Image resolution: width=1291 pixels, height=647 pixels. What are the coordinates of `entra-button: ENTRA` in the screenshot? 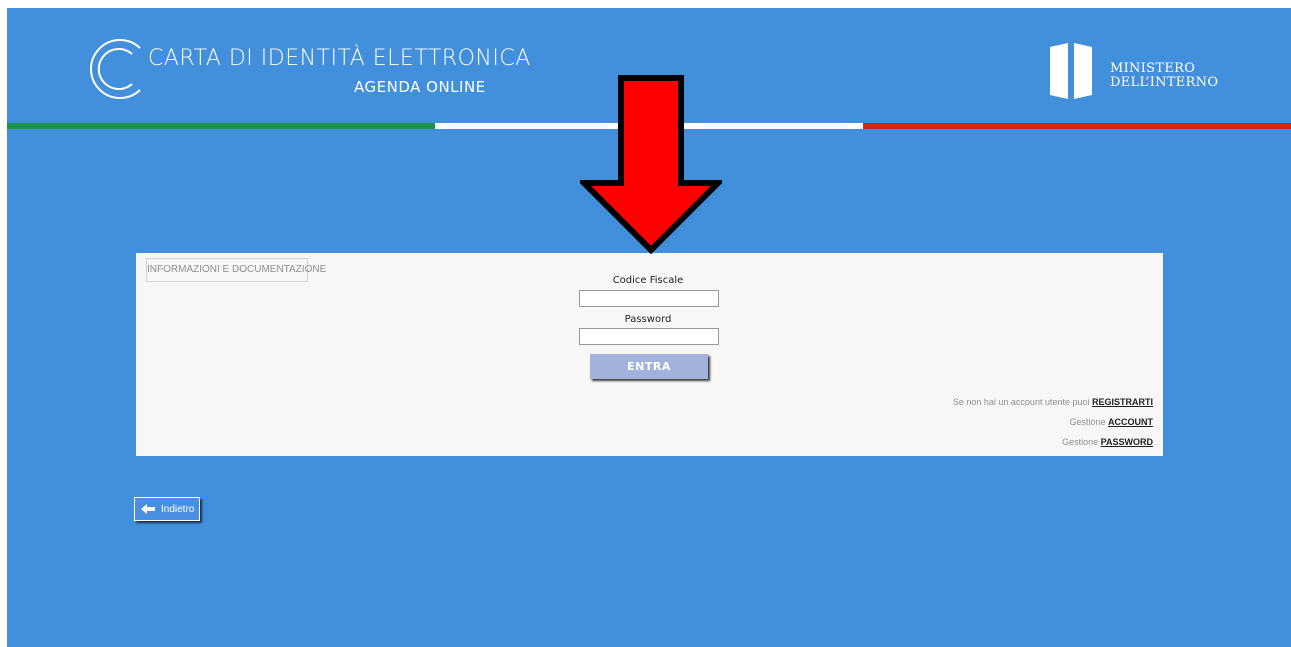 It's located at (649, 366).